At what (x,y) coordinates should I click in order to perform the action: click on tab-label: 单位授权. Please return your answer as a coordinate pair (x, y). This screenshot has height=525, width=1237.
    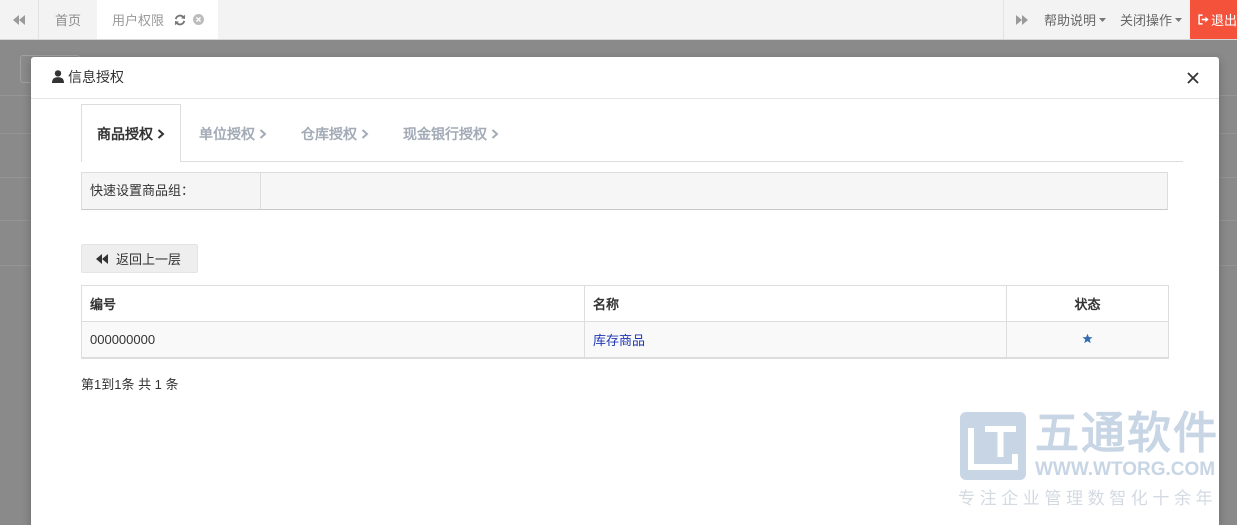
    Looking at the image, I should click on (227, 133).